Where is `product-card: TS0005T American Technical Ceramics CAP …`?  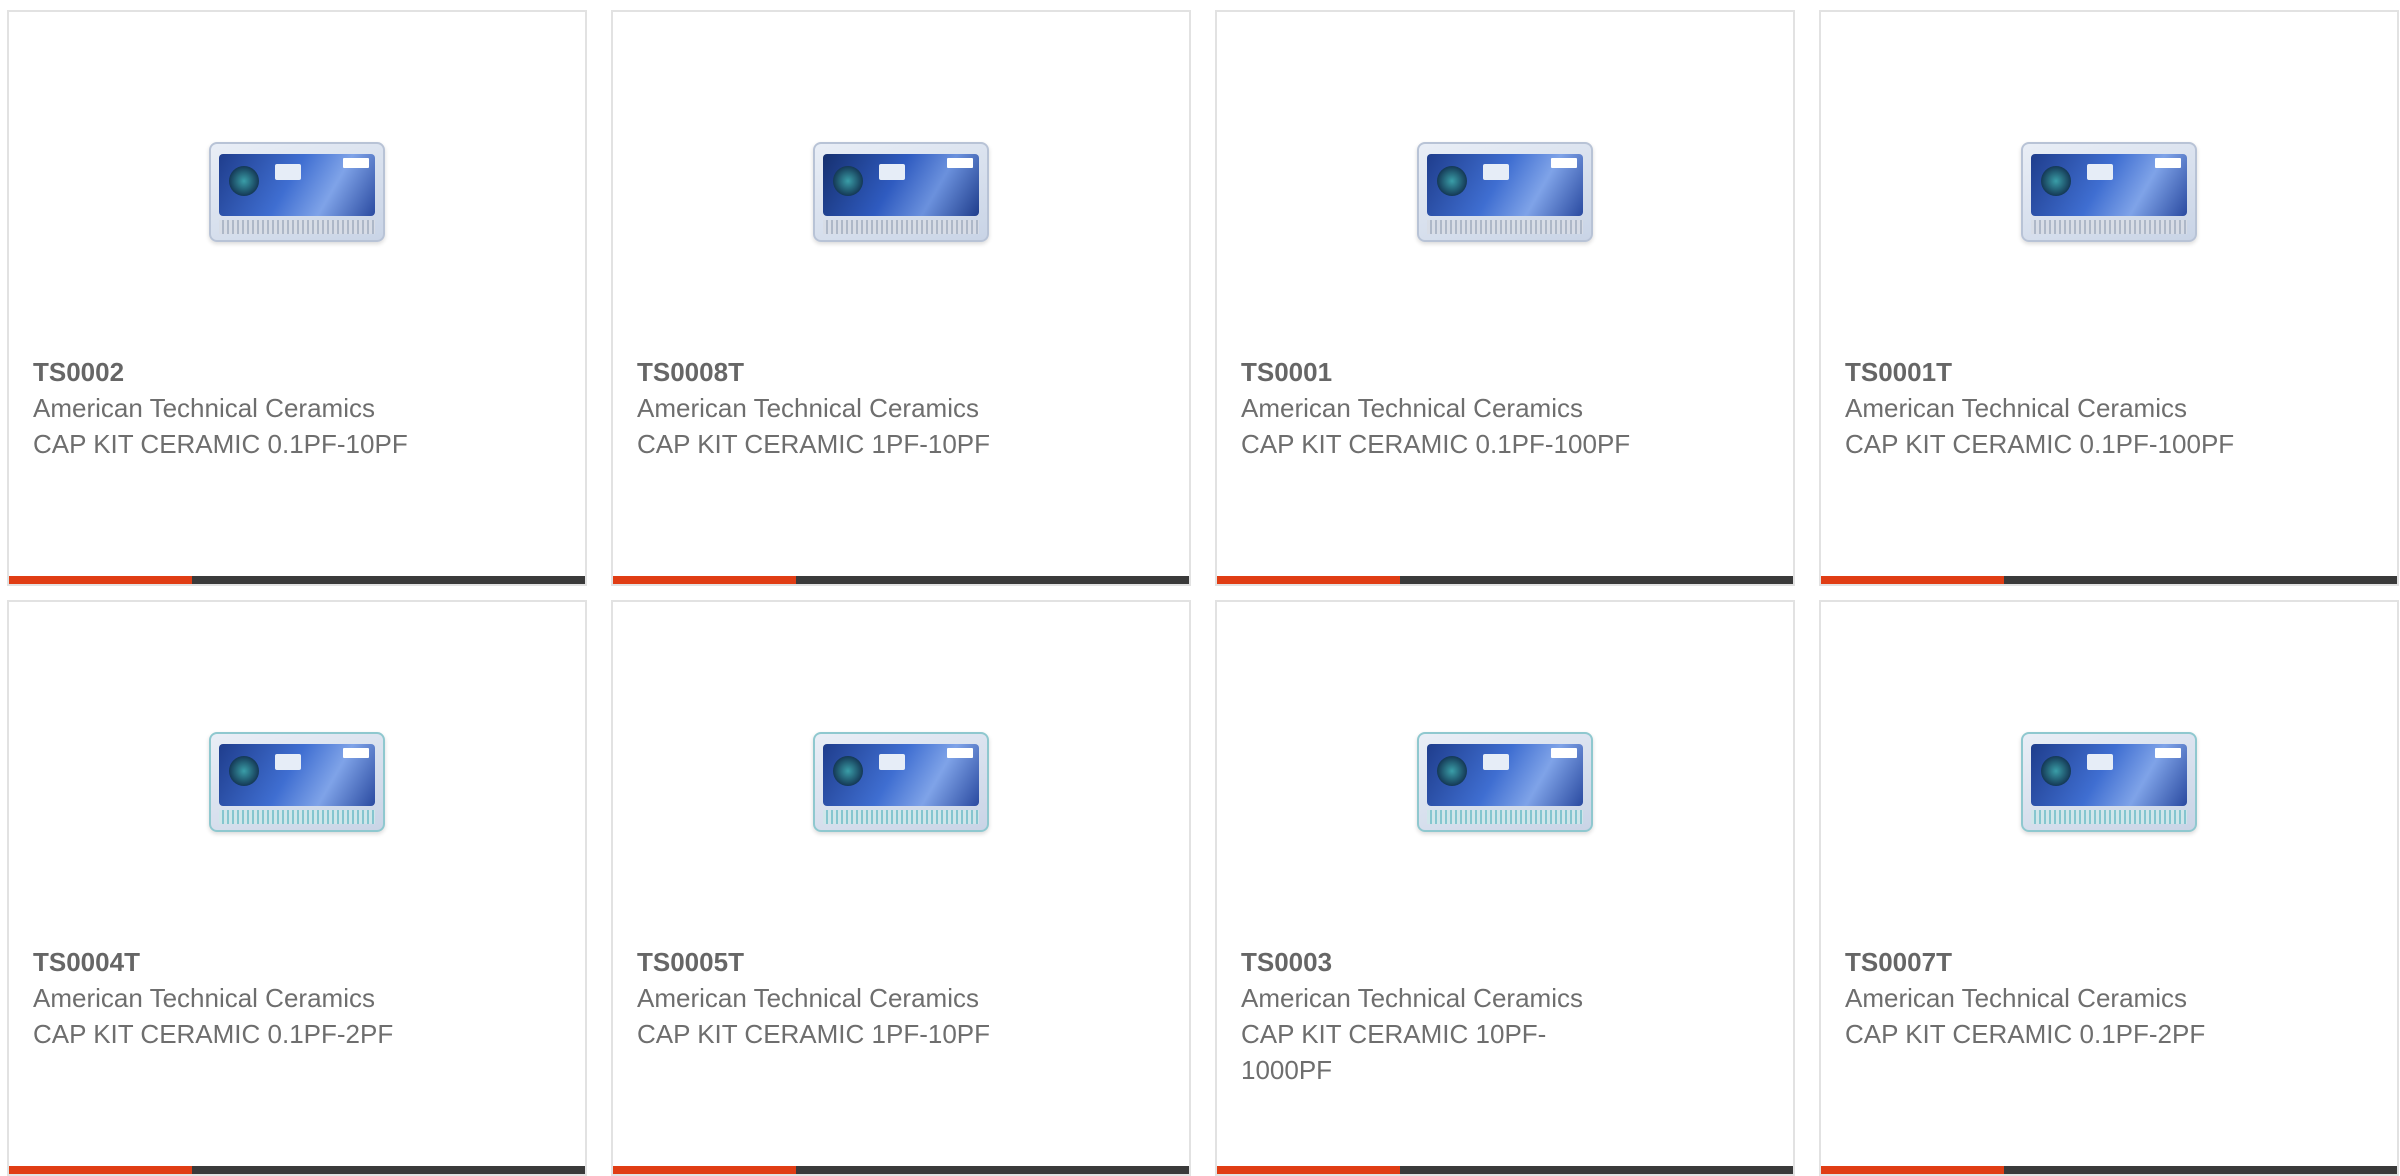 product-card: TS0005T American Technical Ceramics CAP … is located at coordinates (901, 888).